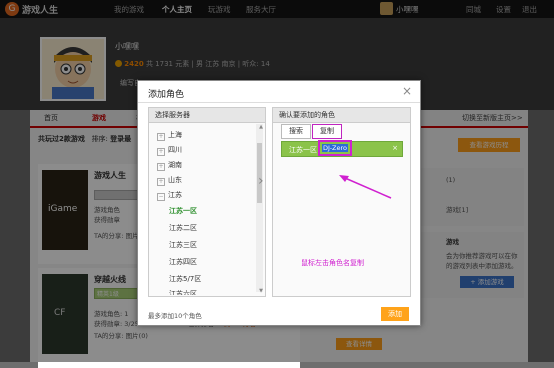 This screenshot has height=368, width=554. I want to click on tab-copy: 复制, so click(327, 131).